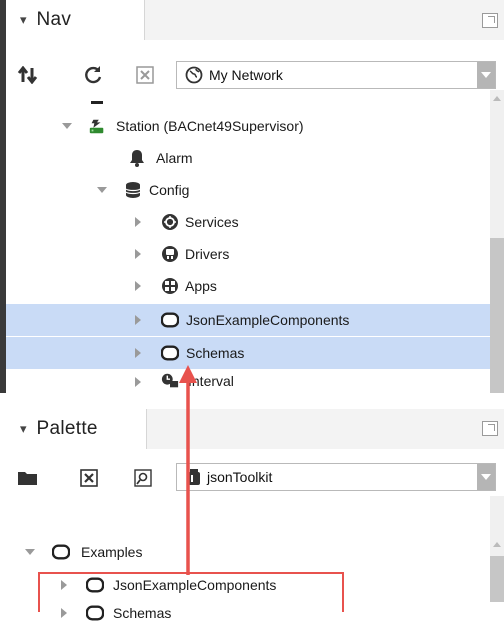 This screenshot has width=504, height=626. What do you see at coordinates (248, 222) in the screenshot?
I see `tree-row-services: Services` at bounding box center [248, 222].